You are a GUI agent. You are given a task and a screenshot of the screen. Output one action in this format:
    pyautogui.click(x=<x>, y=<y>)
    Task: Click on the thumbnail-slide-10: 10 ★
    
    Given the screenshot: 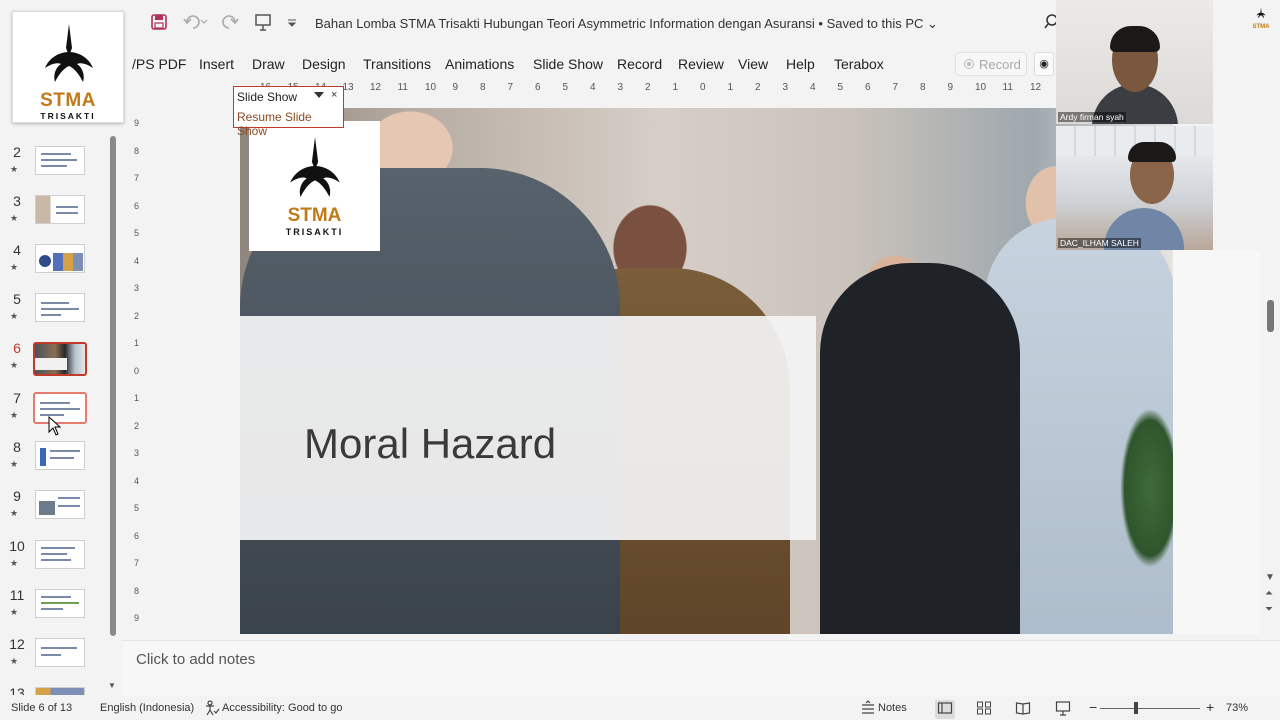 What is the action you would take?
    pyautogui.click(x=61, y=562)
    